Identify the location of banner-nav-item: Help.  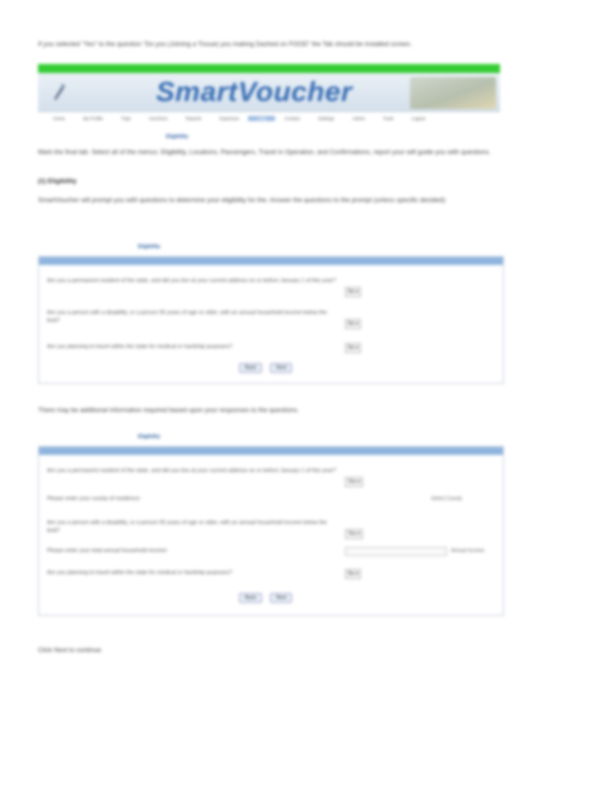
(262, 118).